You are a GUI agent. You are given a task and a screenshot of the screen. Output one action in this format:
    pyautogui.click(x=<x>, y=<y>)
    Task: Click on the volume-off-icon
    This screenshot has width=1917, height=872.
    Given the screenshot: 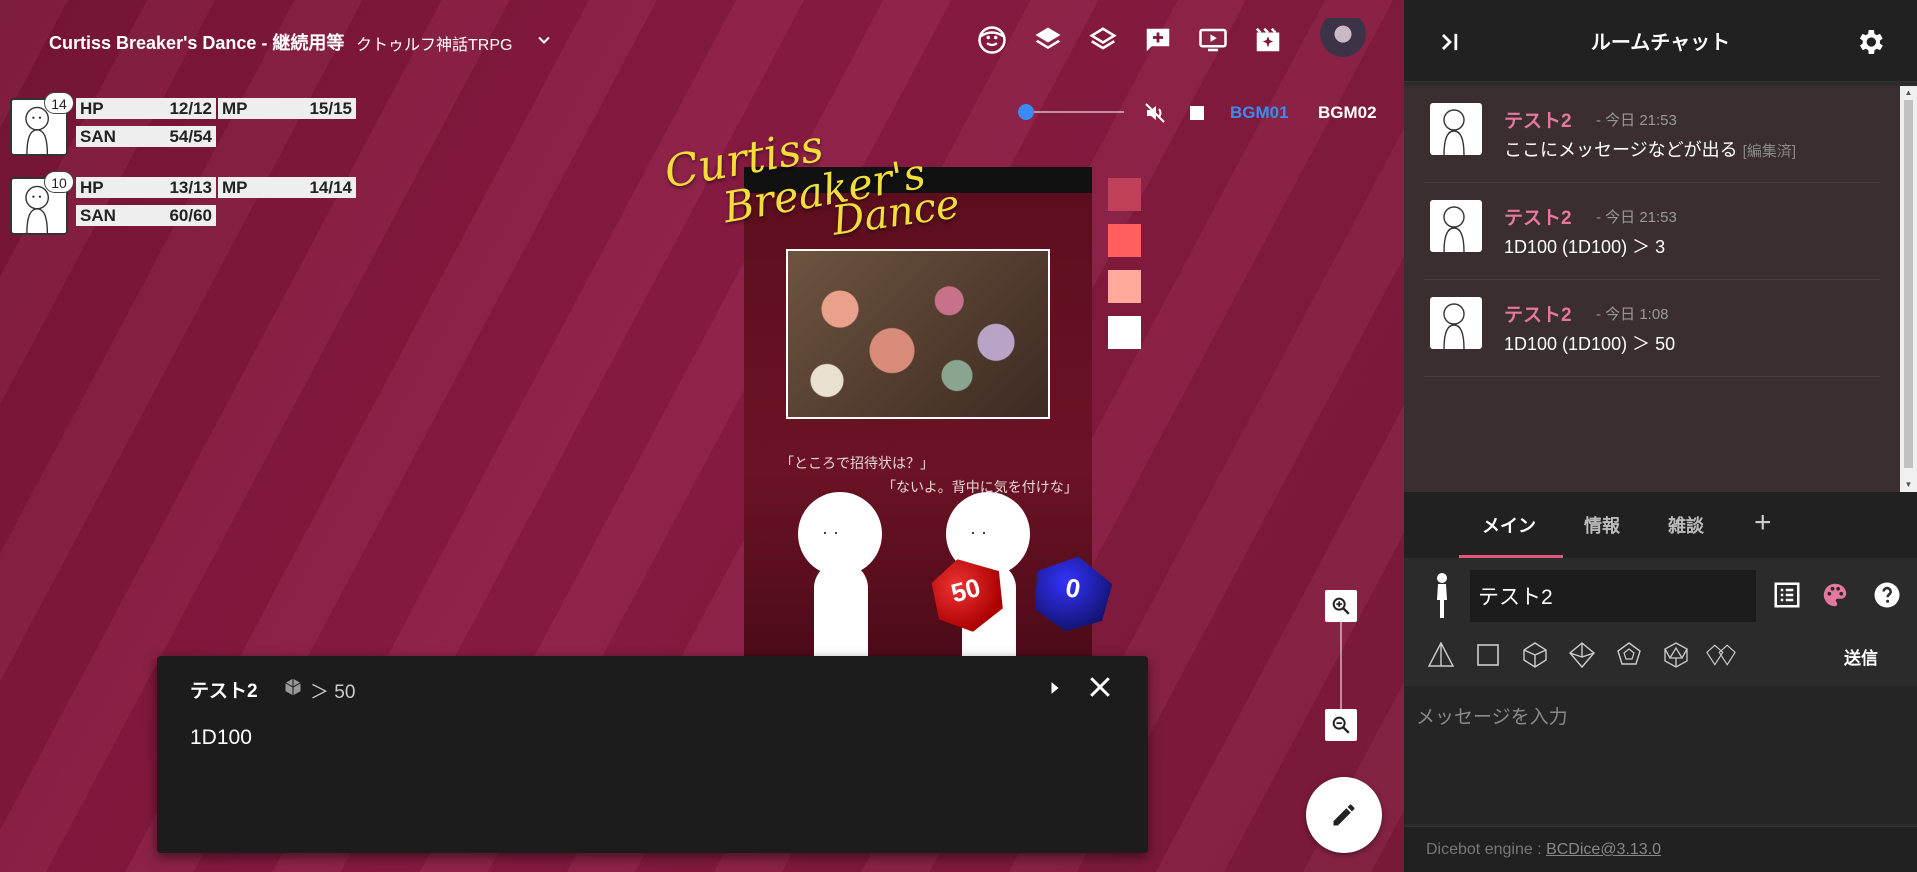 What is the action you would take?
    pyautogui.click(x=1155, y=113)
    